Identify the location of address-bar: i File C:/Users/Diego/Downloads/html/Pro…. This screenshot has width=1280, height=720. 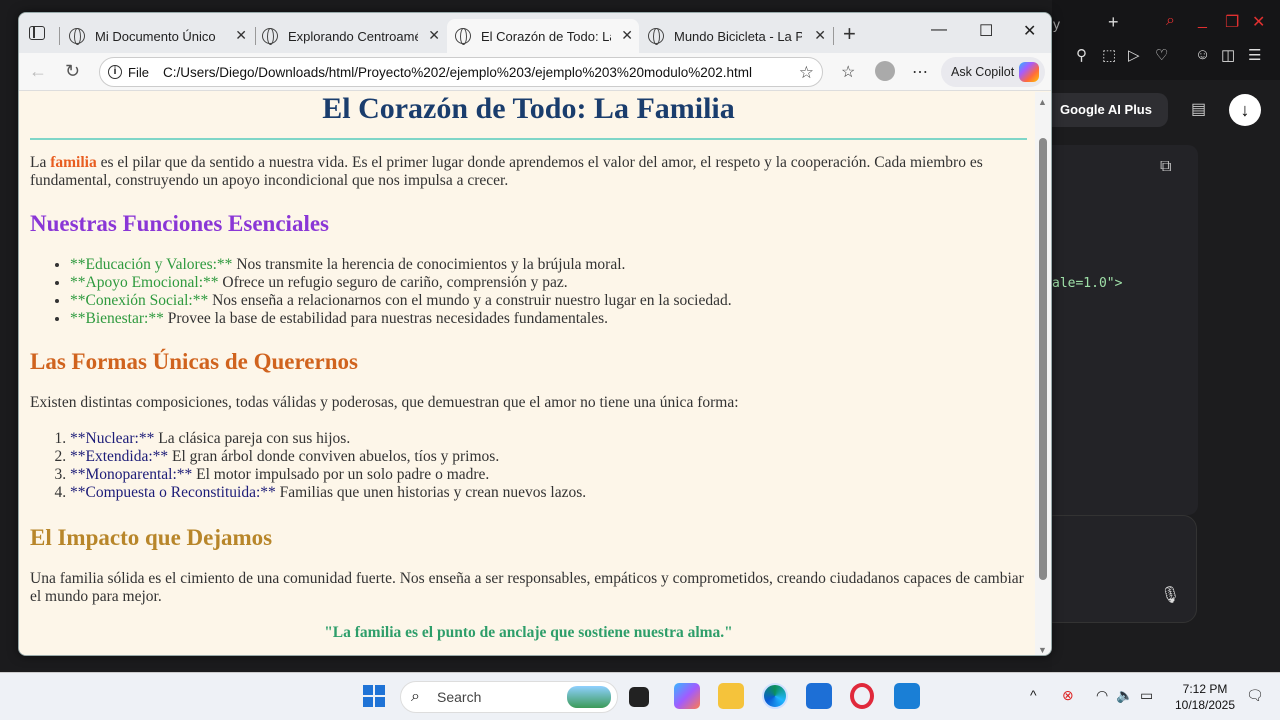
(461, 72).